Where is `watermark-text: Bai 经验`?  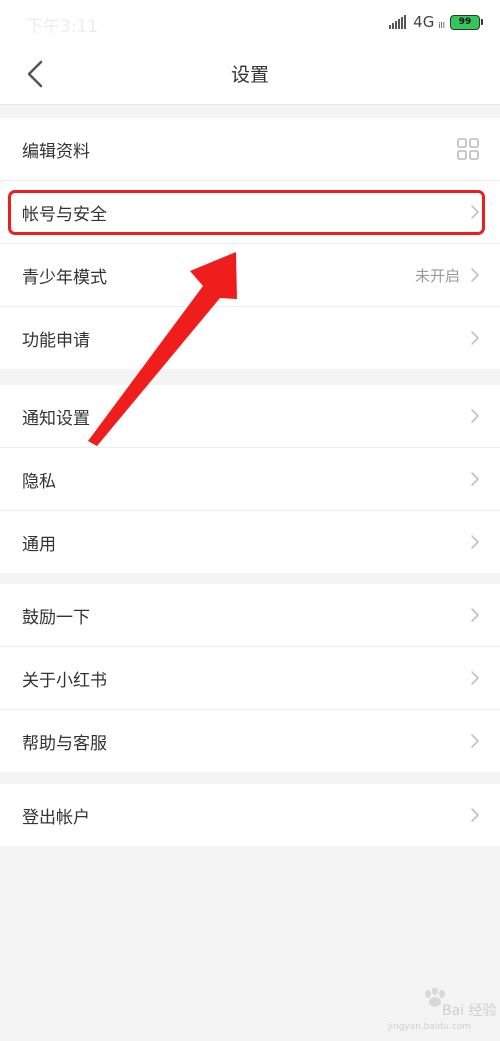 watermark-text: Bai 经验 is located at coordinates (469, 1011).